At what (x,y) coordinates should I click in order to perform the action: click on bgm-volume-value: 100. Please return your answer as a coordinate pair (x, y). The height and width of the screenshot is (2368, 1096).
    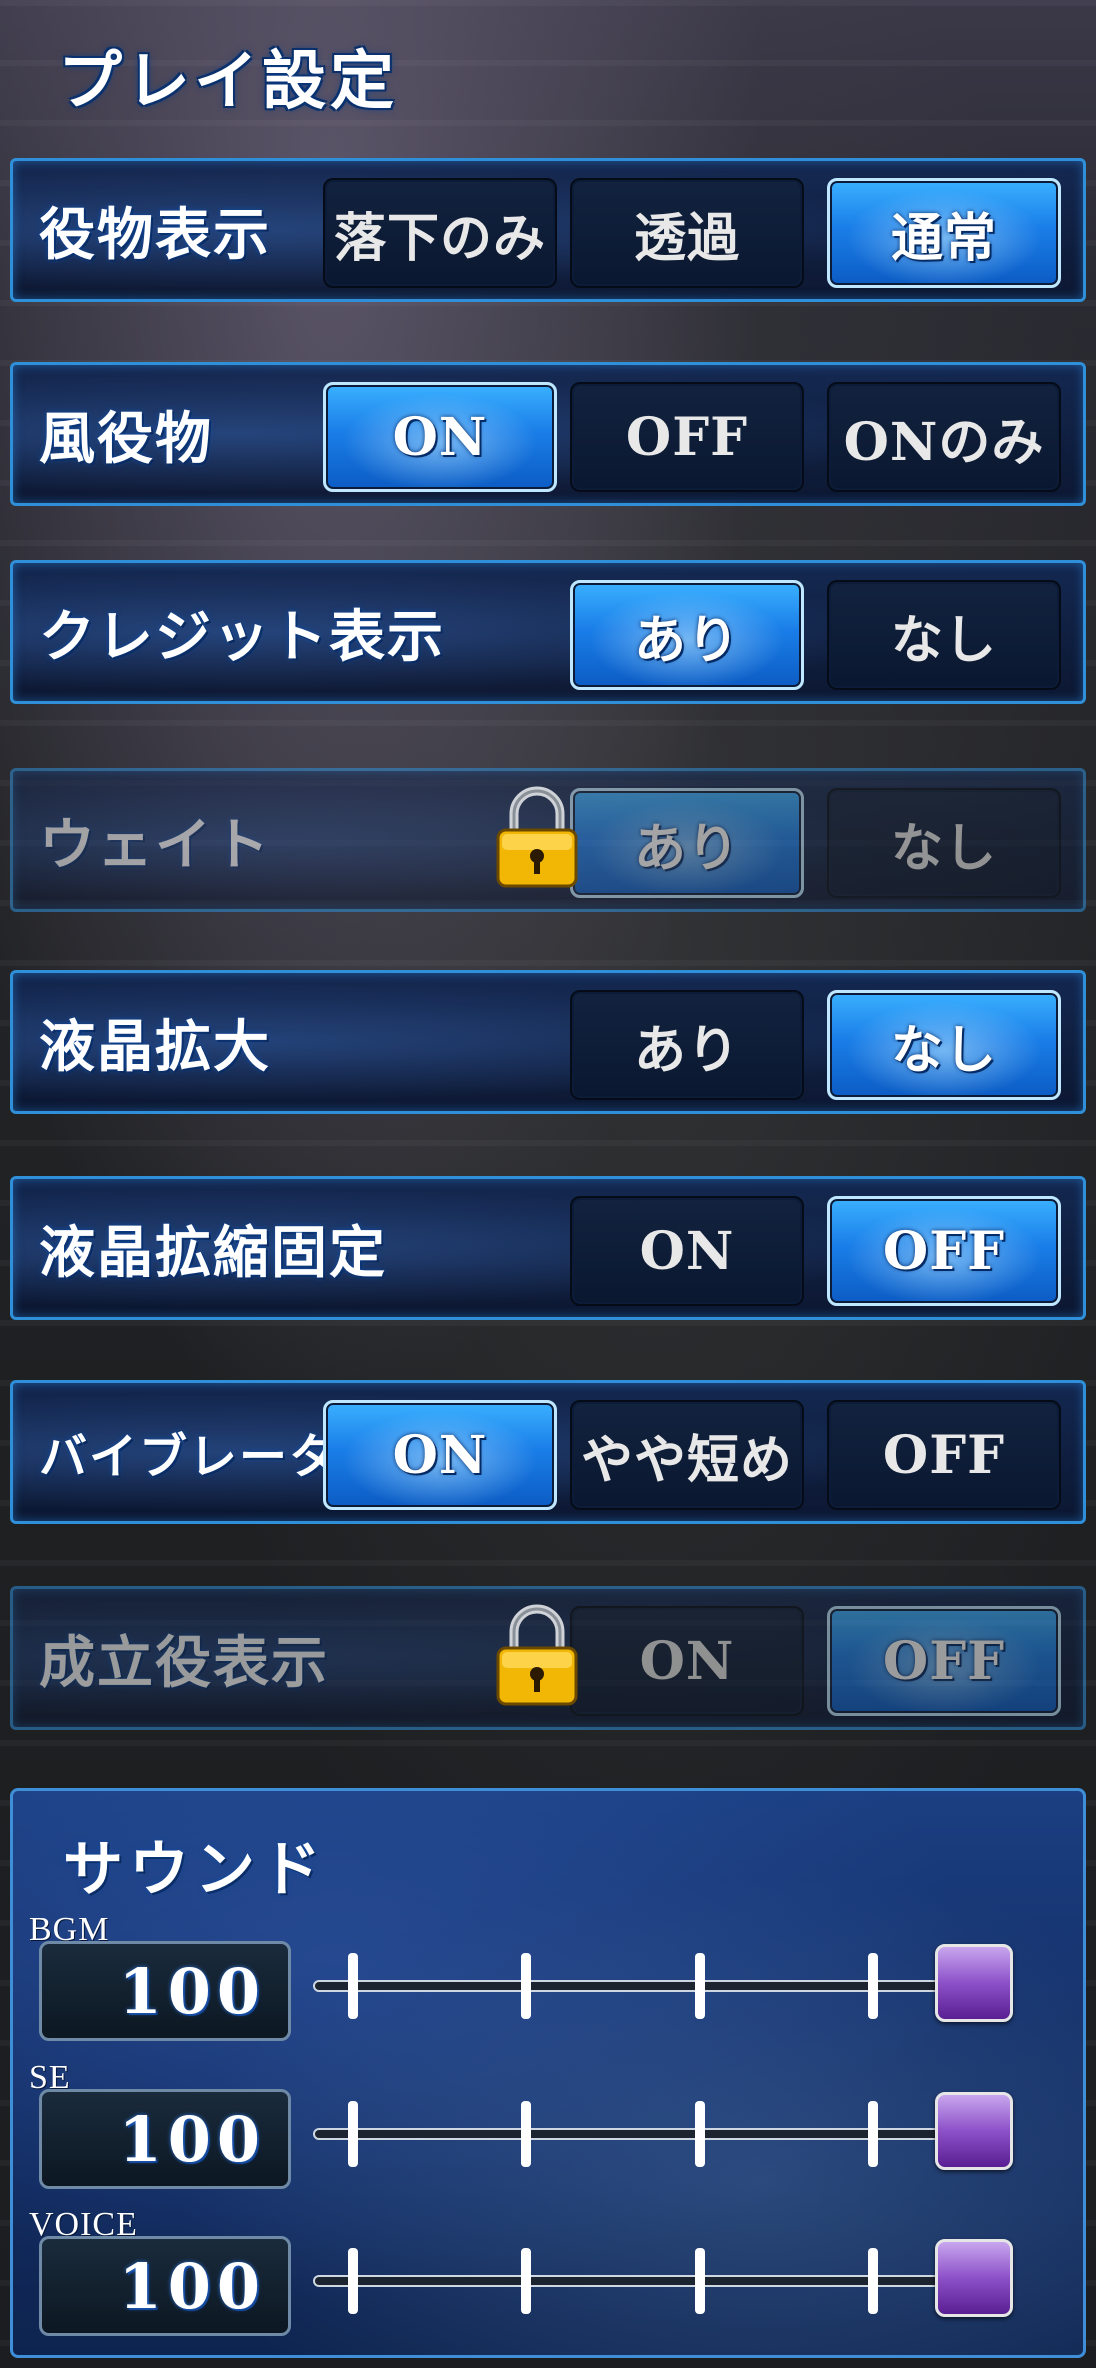
    Looking at the image, I should click on (165, 1991).